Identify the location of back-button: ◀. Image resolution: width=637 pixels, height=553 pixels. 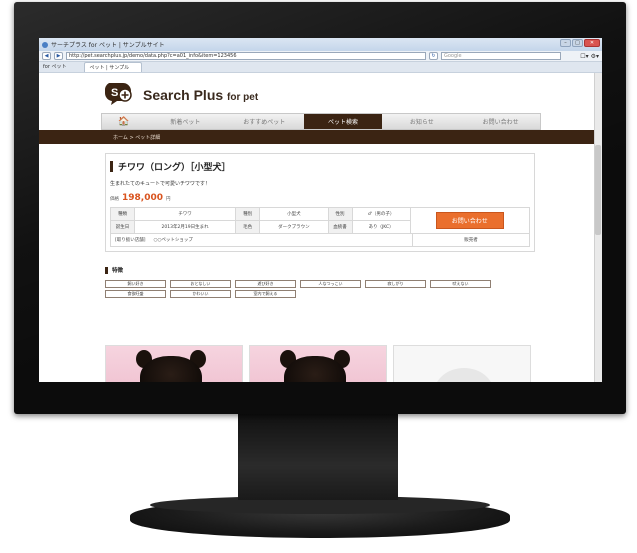
(46, 56).